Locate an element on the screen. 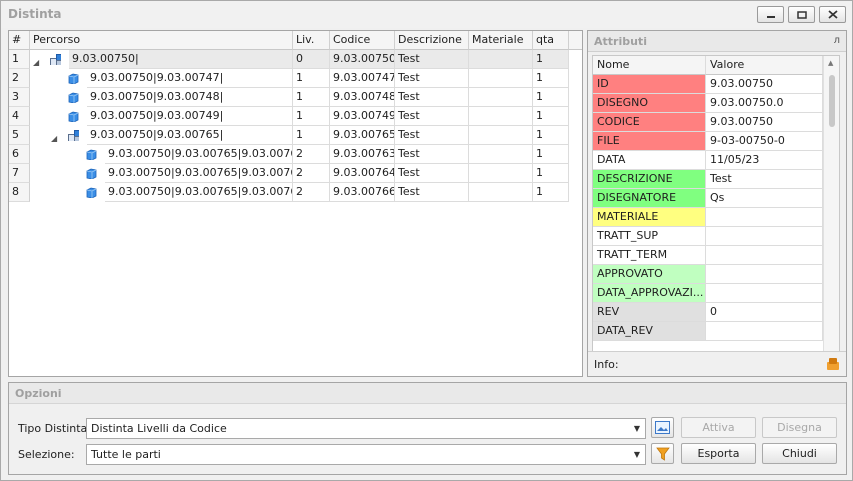 The image size is (853, 481). attribute-row: ID 9.03.00750 is located at coordinates (708, 84).